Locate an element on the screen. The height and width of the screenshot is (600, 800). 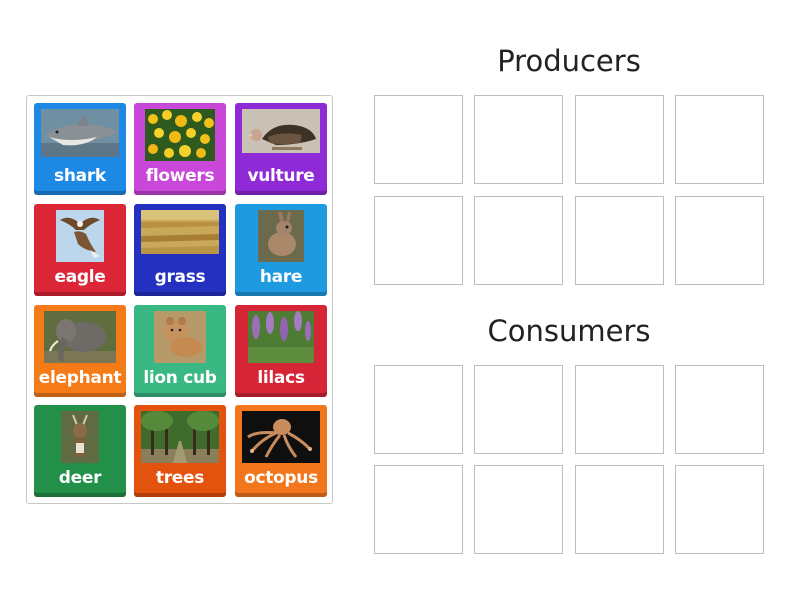
card-label: lion cub is located at coordinates (180, 378).